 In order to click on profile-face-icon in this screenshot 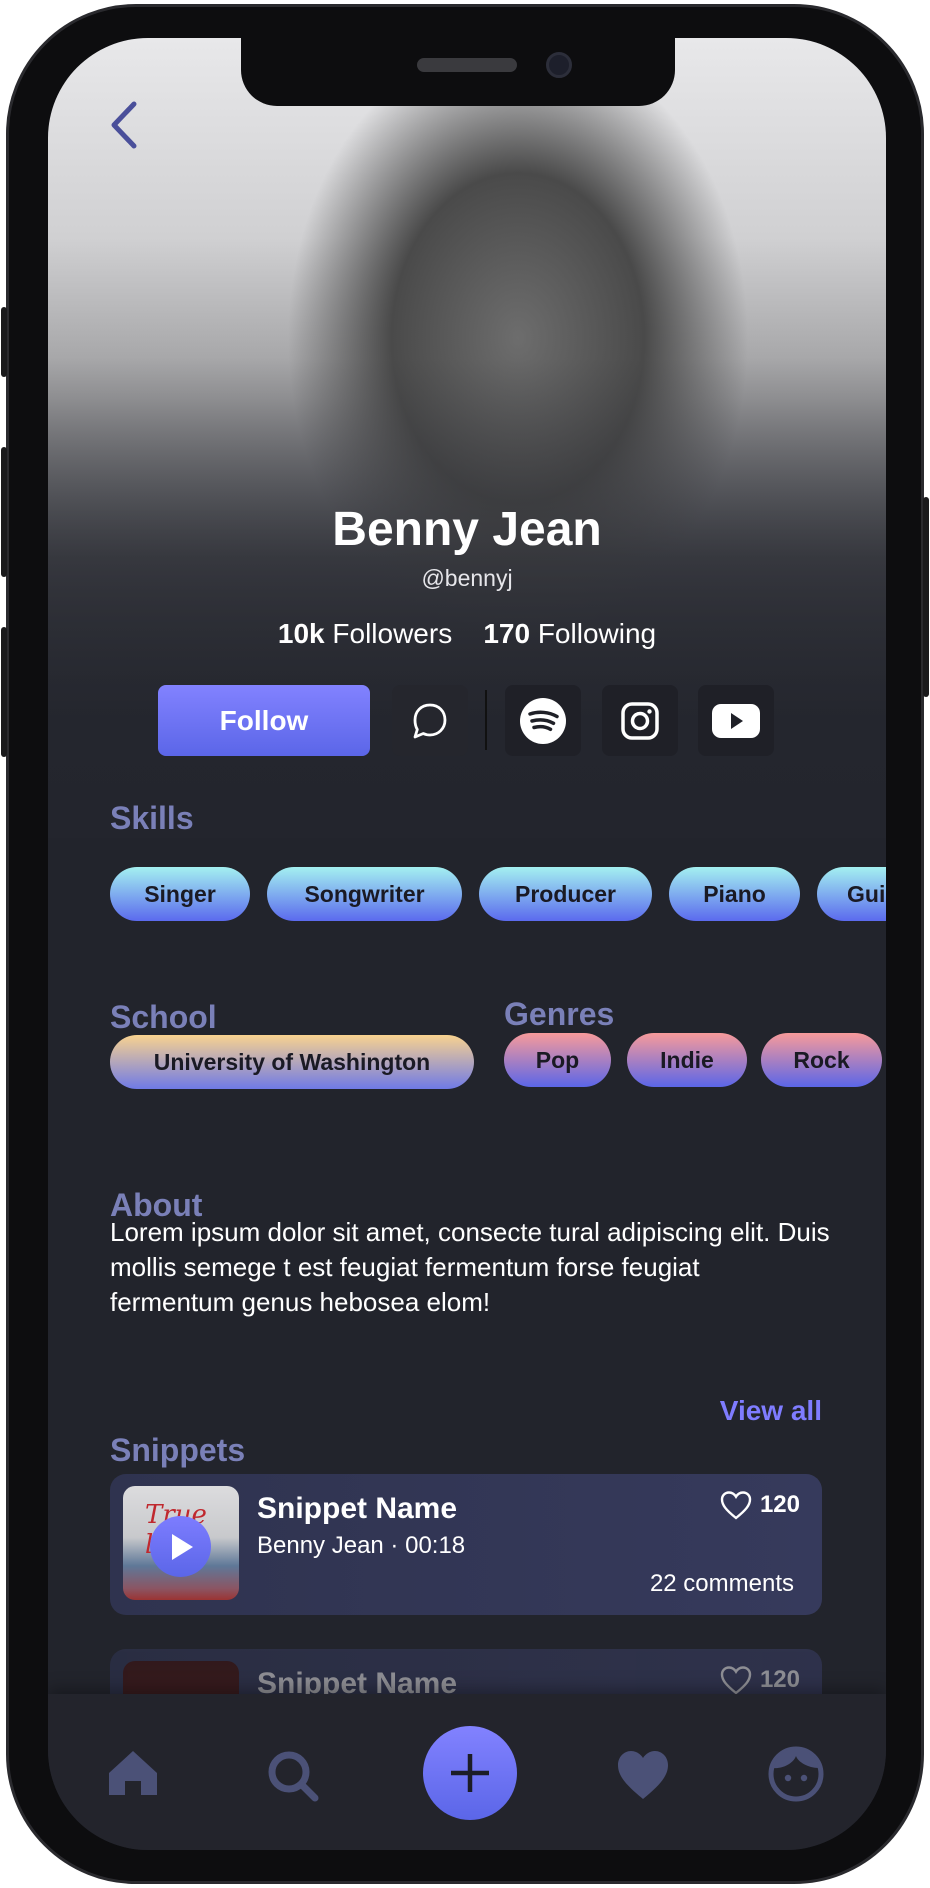, I will do `click(796, 1774)`.